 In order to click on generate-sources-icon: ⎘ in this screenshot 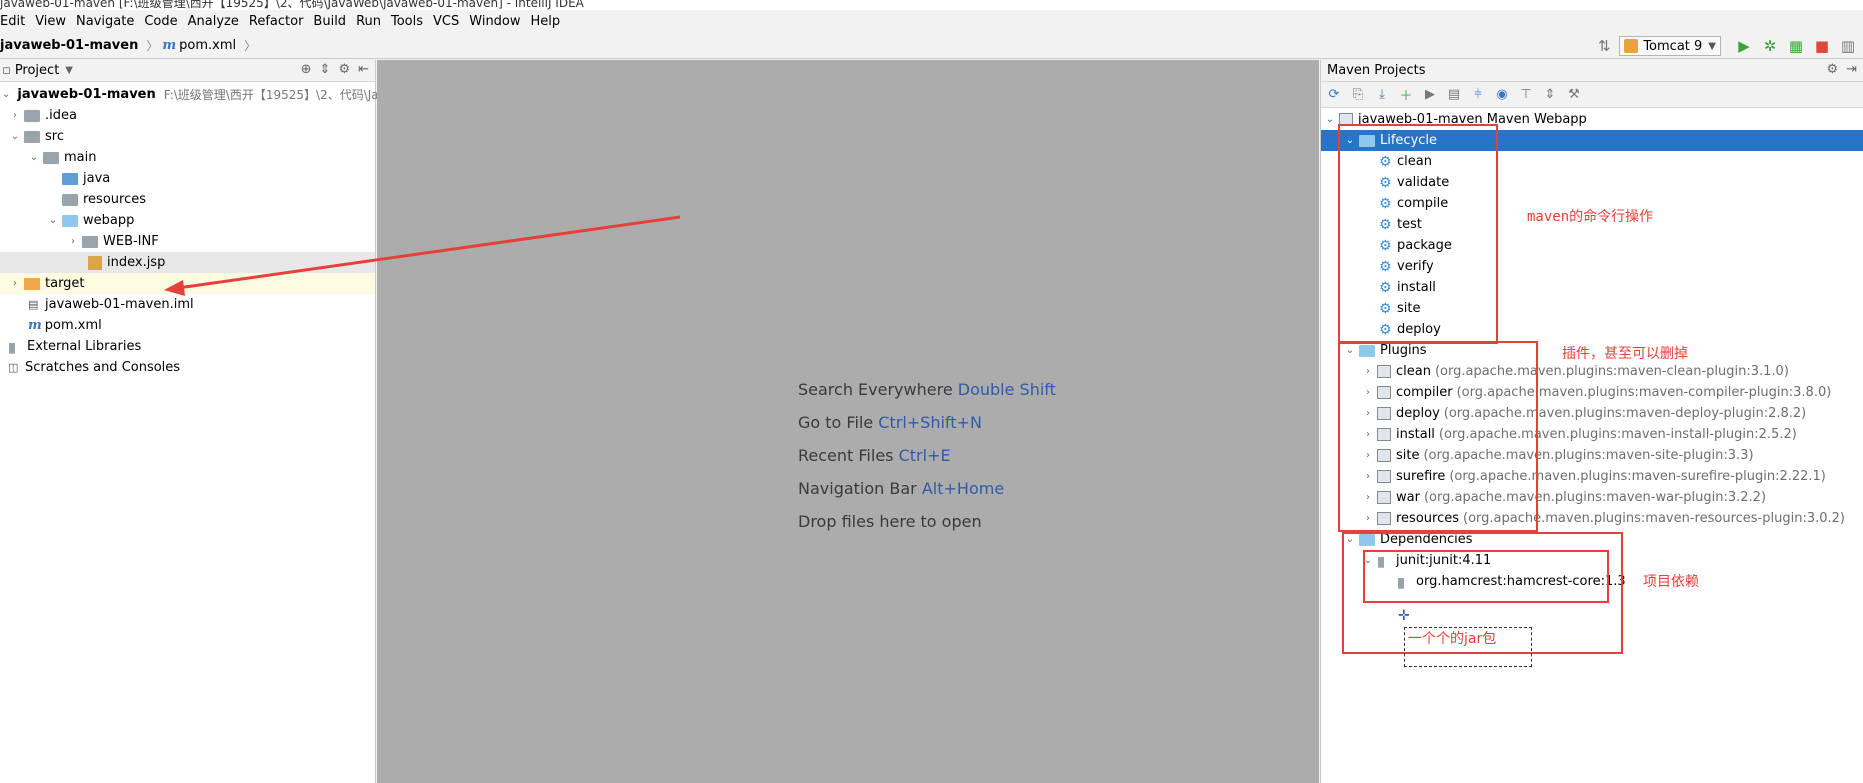, I will do `click(1358, 95)`.